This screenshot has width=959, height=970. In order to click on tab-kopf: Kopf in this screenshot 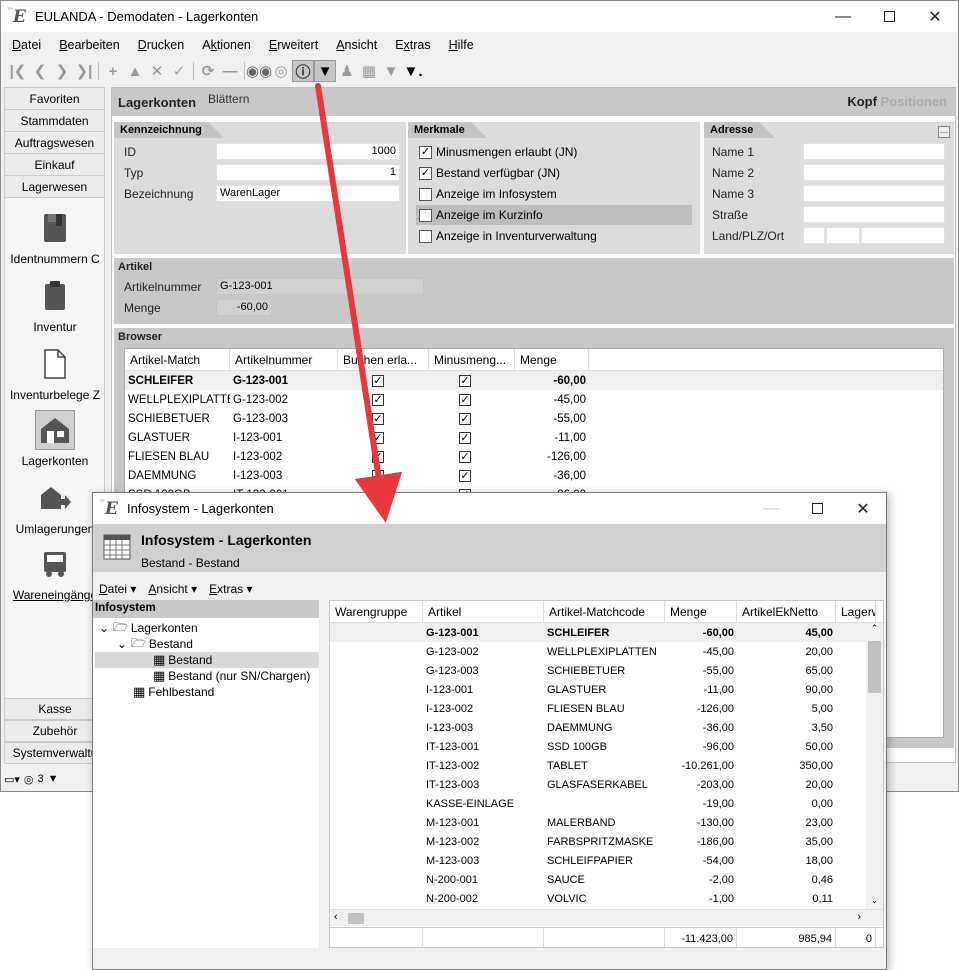, I will do `click(862, 101)`.